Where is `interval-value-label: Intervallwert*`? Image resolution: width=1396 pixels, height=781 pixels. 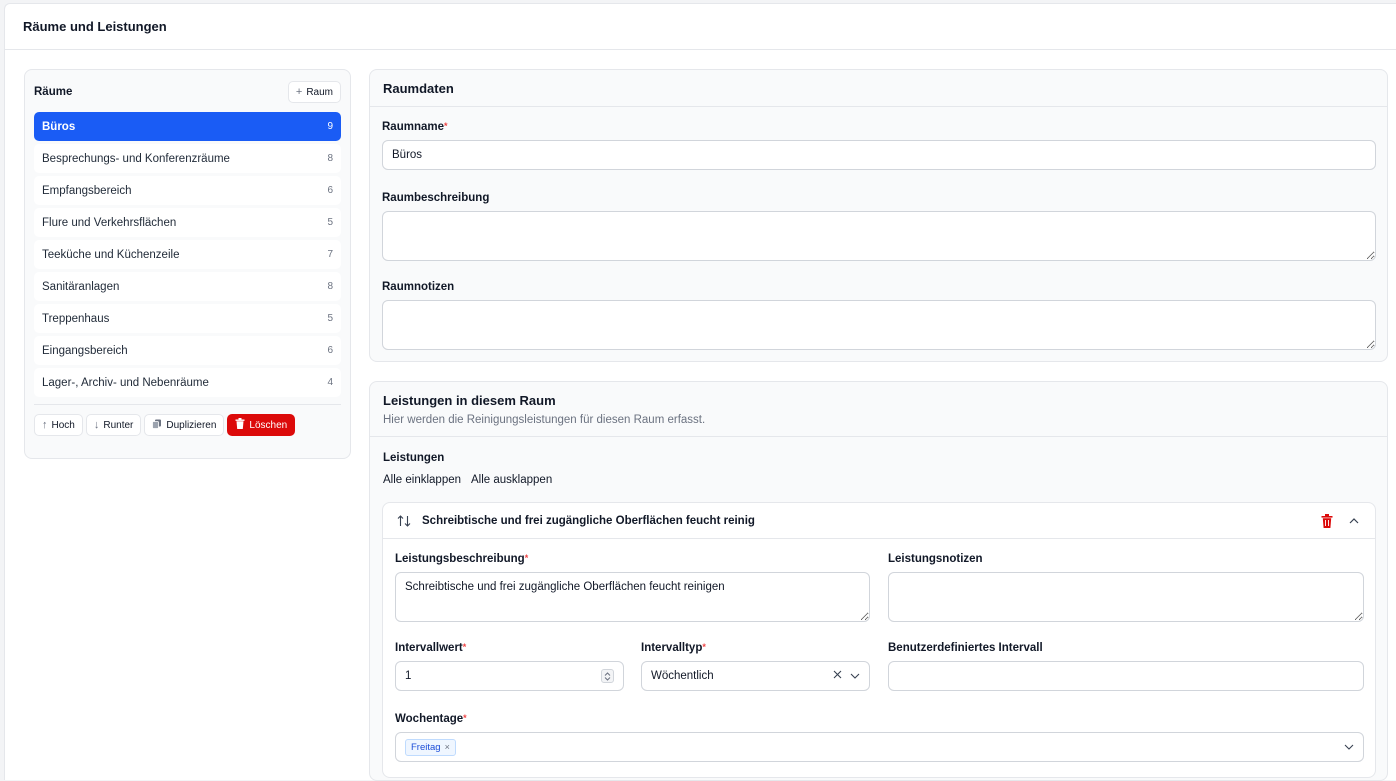 interval-value-label: Intervallwert* is located at coordinates (431, 648).